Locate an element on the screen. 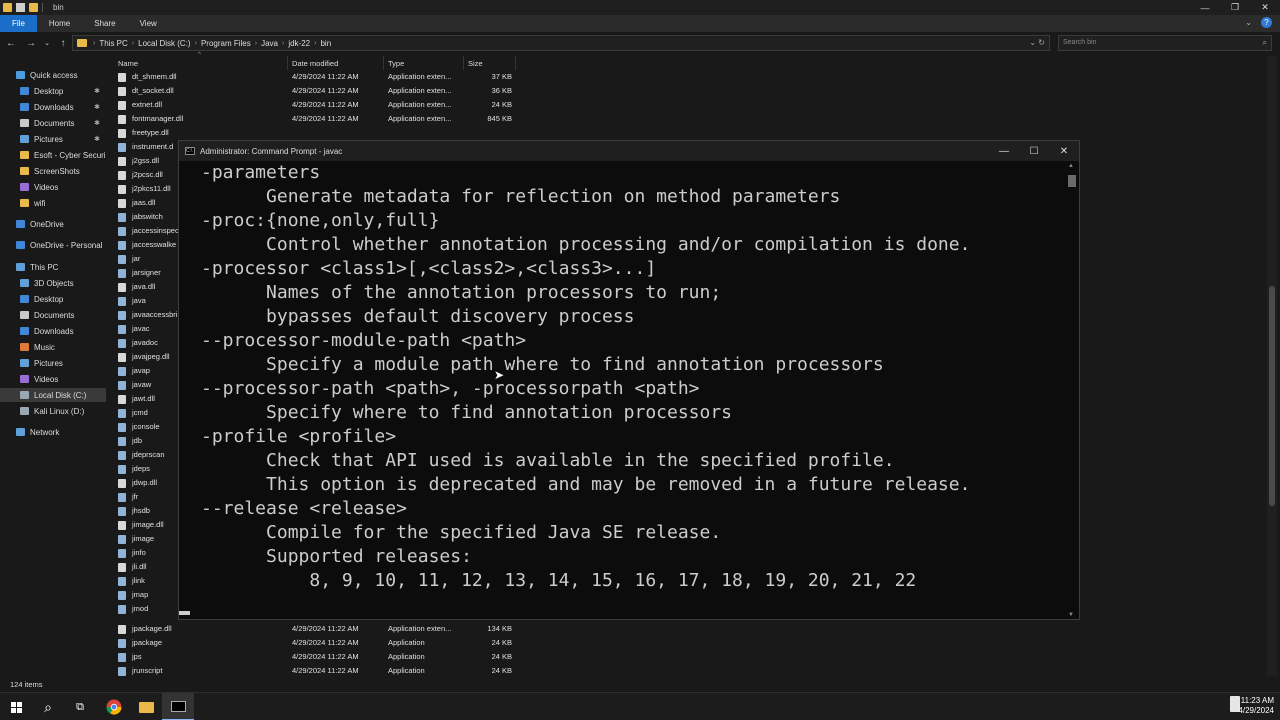 Image resolution: width=1280 pixels, height=720 pixels. nav-item: 3D Objects is located at coordinates (53, 283).